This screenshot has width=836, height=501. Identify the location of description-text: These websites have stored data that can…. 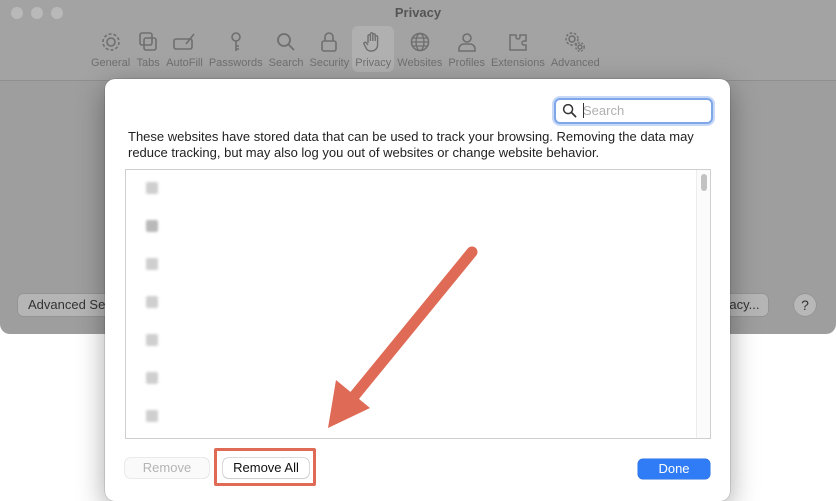
(411, 144).